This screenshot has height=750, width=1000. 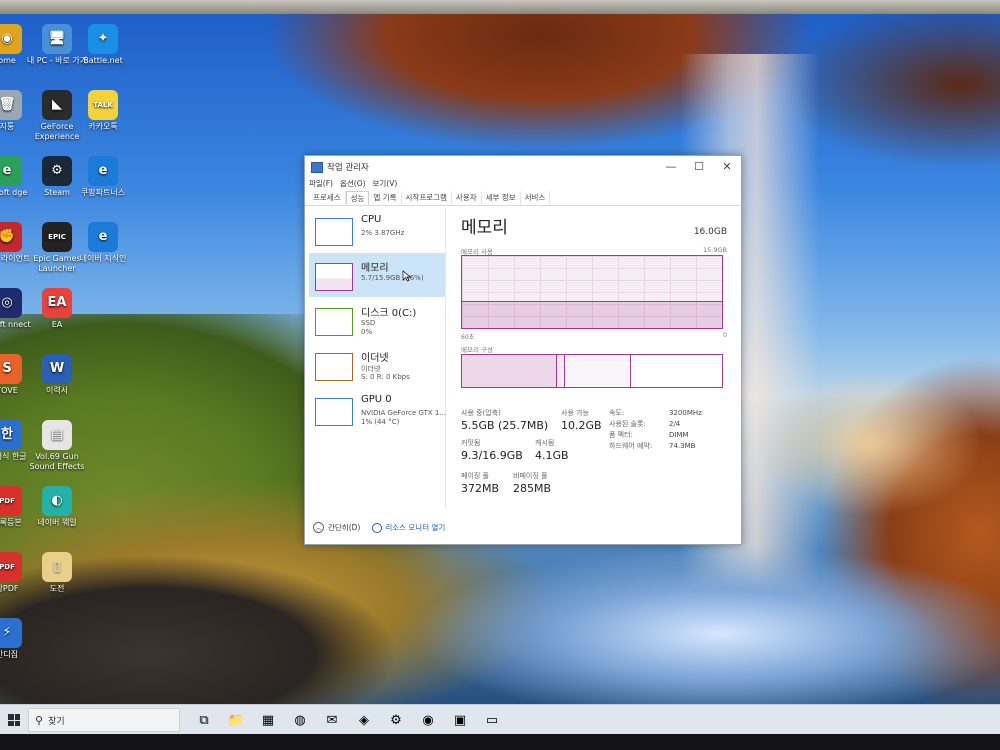 I want to click on tab-services: 서비스, so click(x=536, y=198).